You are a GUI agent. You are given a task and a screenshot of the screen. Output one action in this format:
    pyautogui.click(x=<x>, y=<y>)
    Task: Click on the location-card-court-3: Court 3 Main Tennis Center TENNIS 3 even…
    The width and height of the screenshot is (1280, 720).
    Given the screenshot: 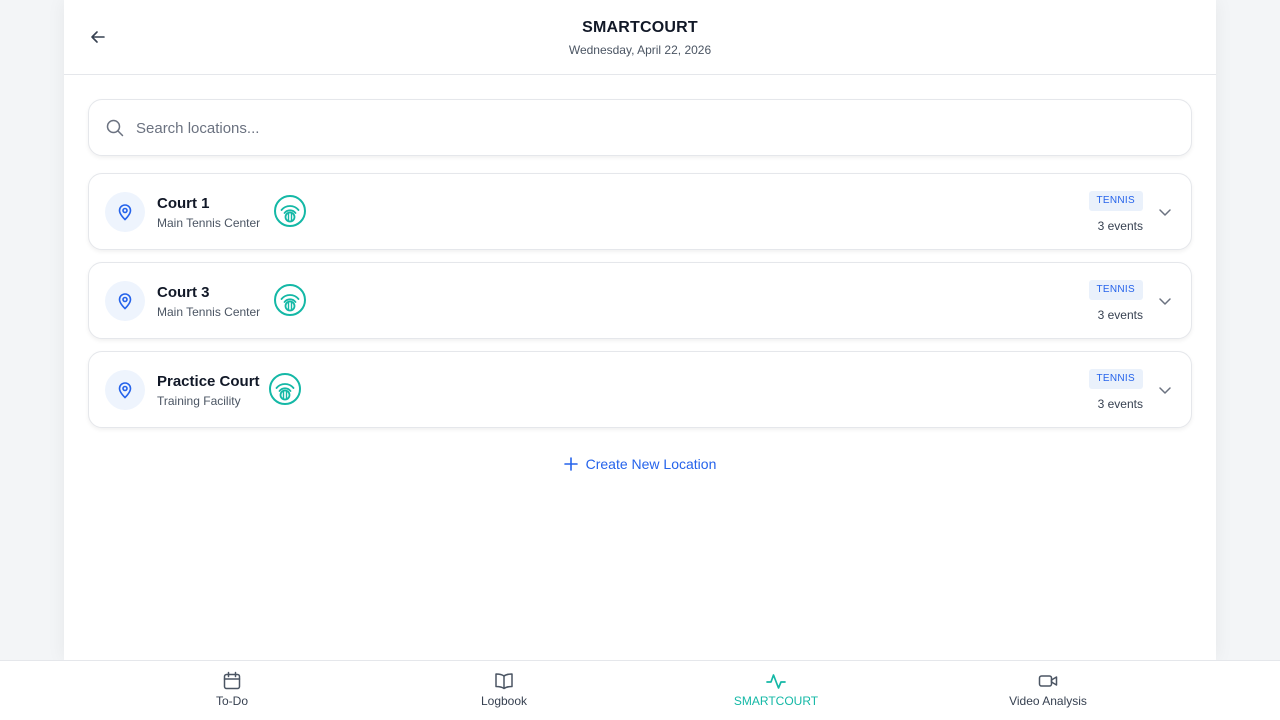 What is the action you would take?
    pyautogui.click(x=640, y=300)
    